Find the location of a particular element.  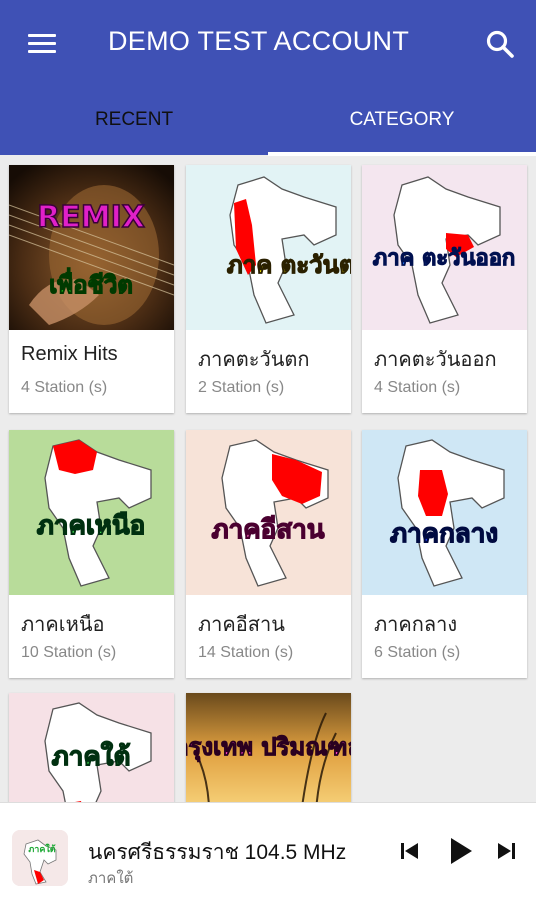

category-card-south: ภาคใต้ is located at coordinates (91, 748).